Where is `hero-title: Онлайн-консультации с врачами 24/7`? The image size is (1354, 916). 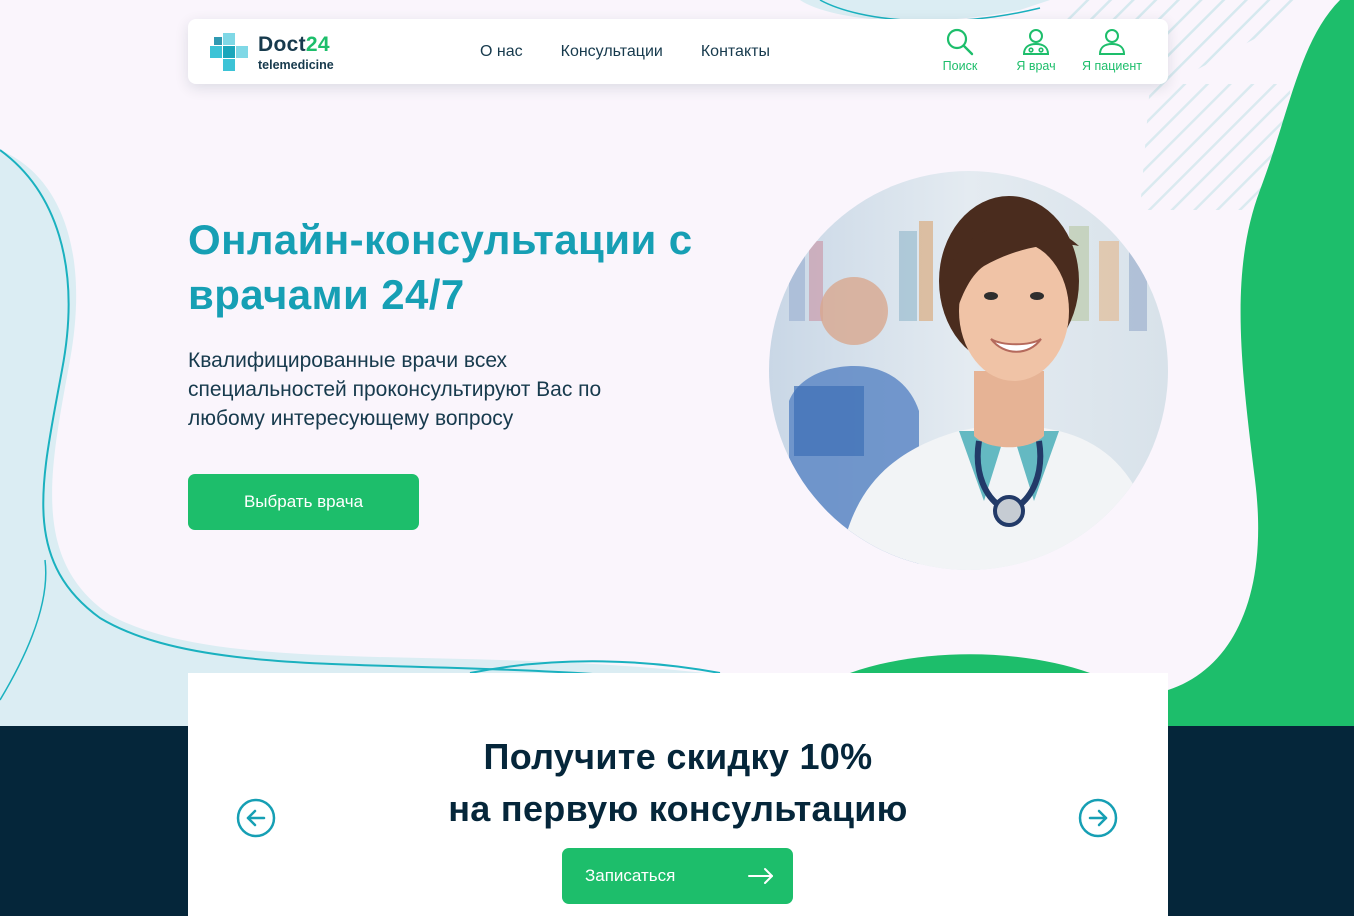 hero-title: Онлайн-консультации с врачами 24/7 is located at coordinates (440, 267).